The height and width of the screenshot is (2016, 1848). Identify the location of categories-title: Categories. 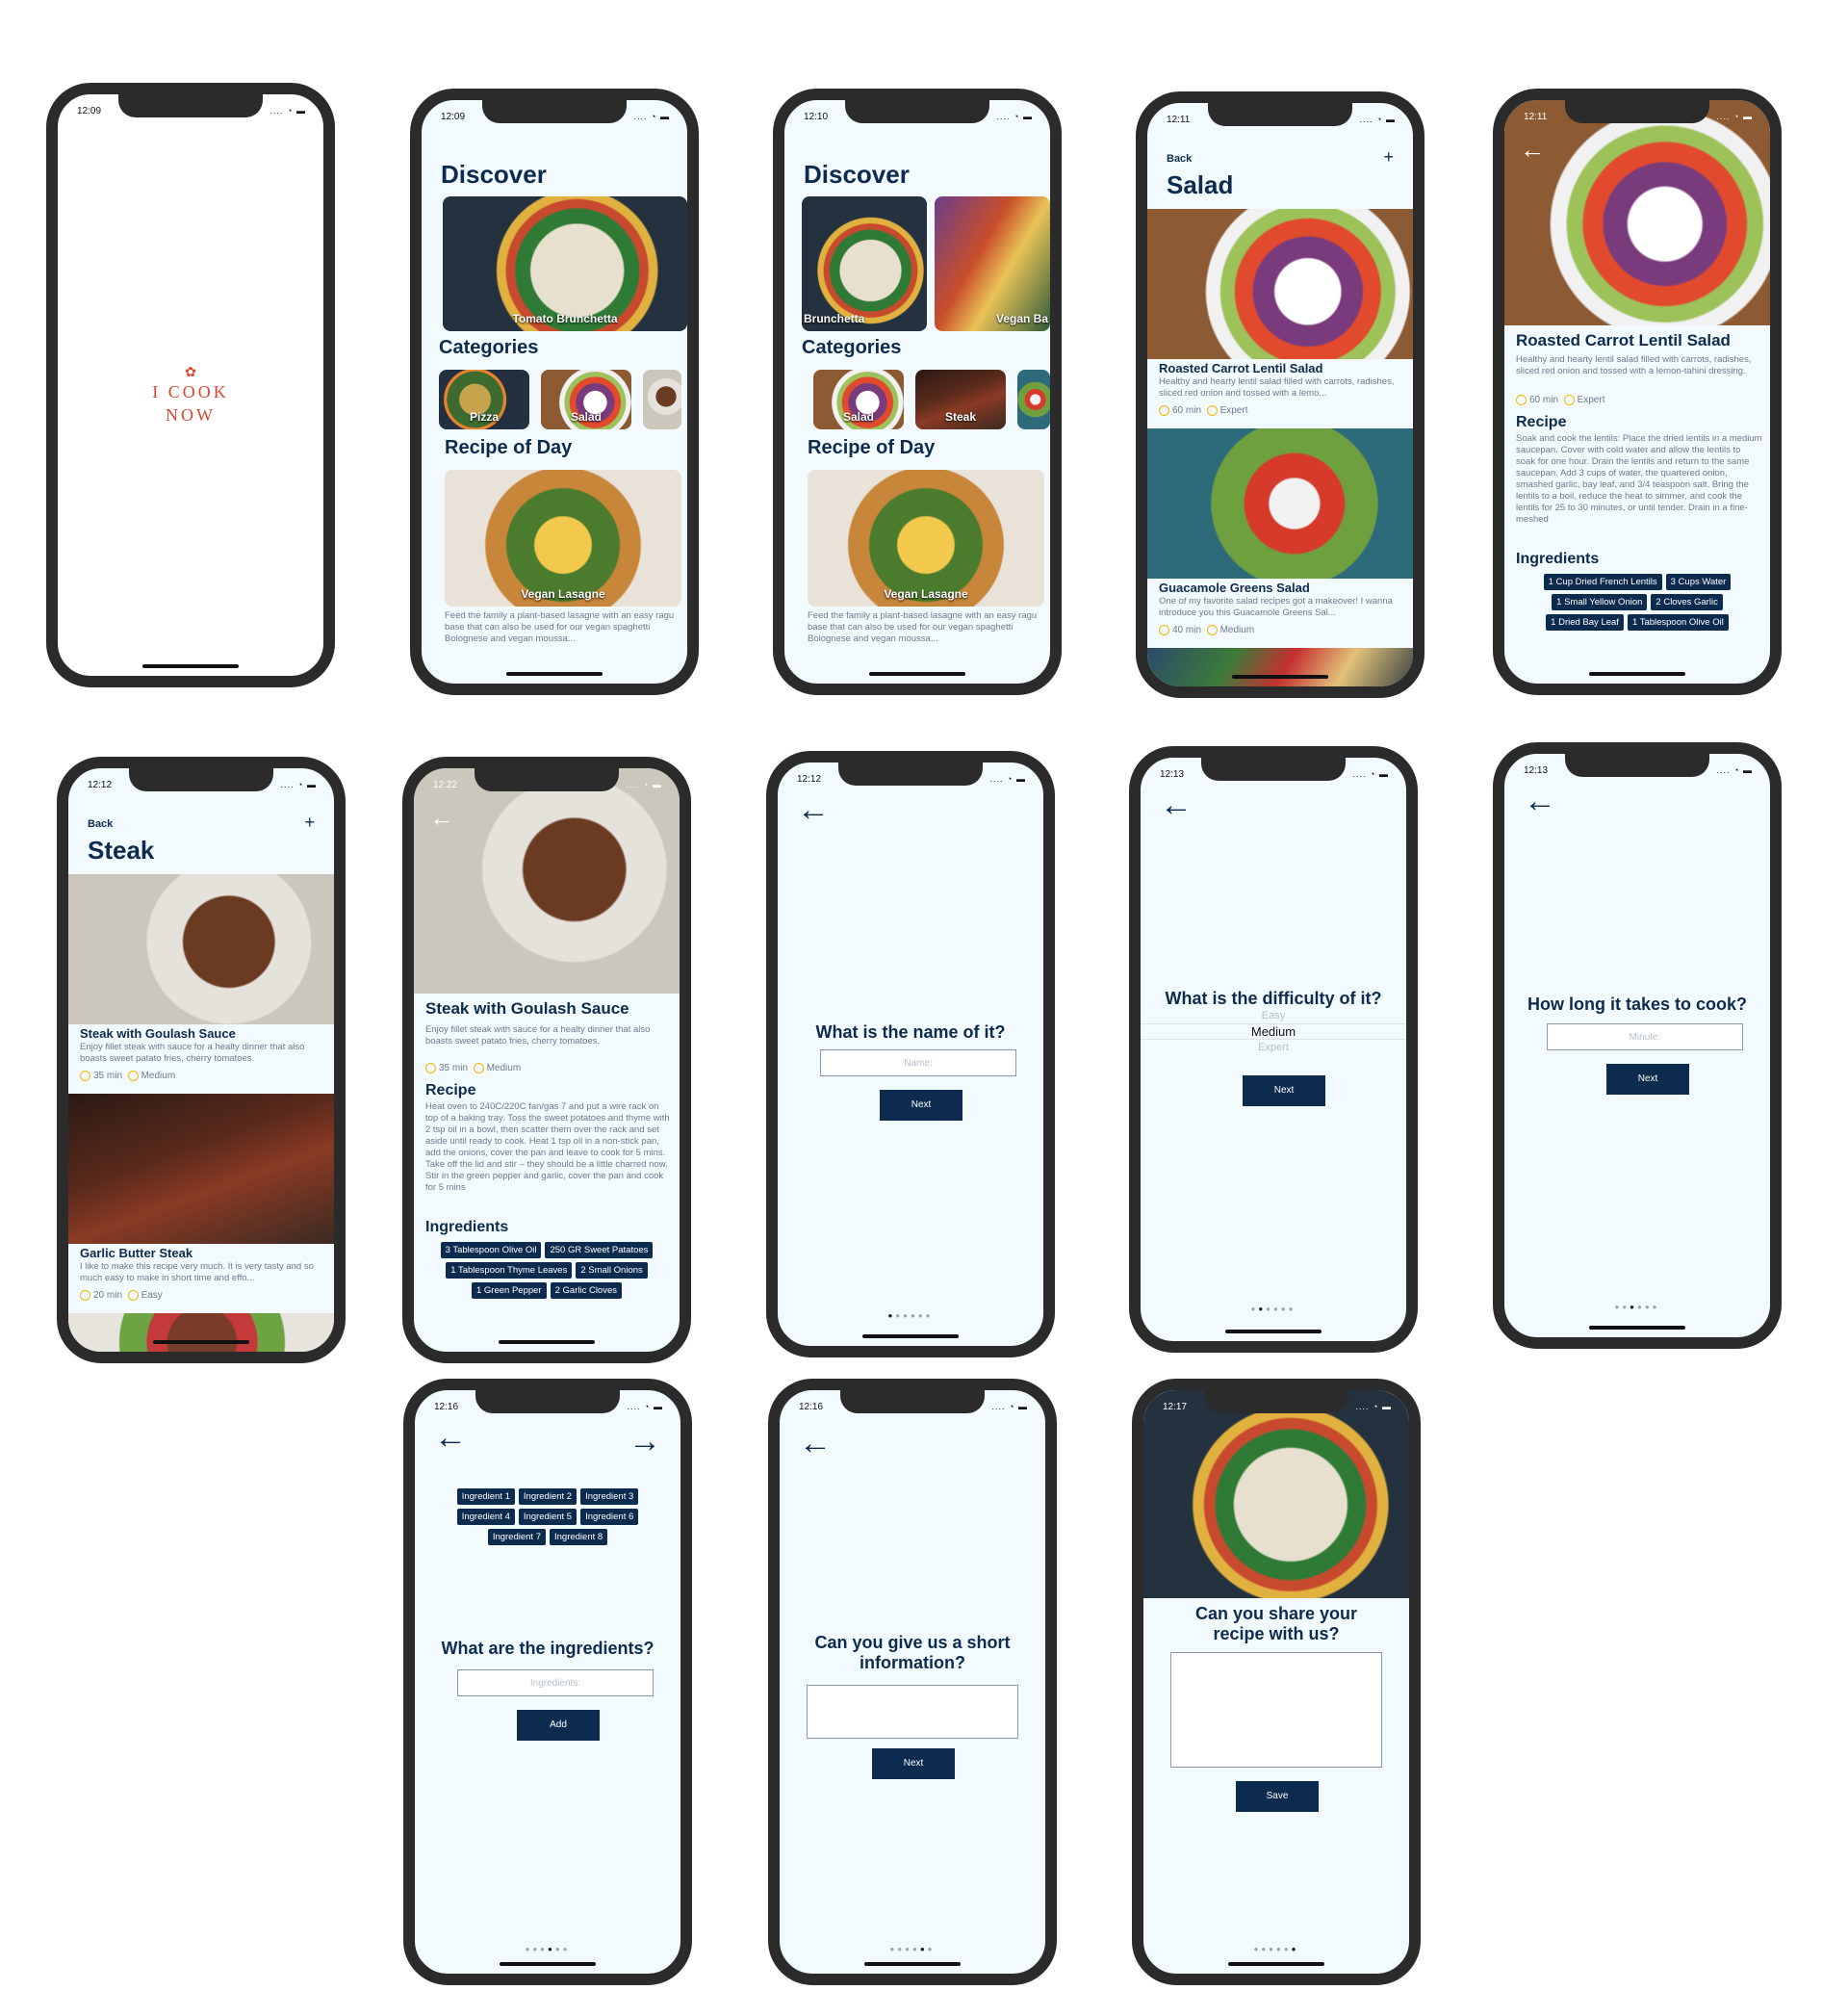
(489, 347).